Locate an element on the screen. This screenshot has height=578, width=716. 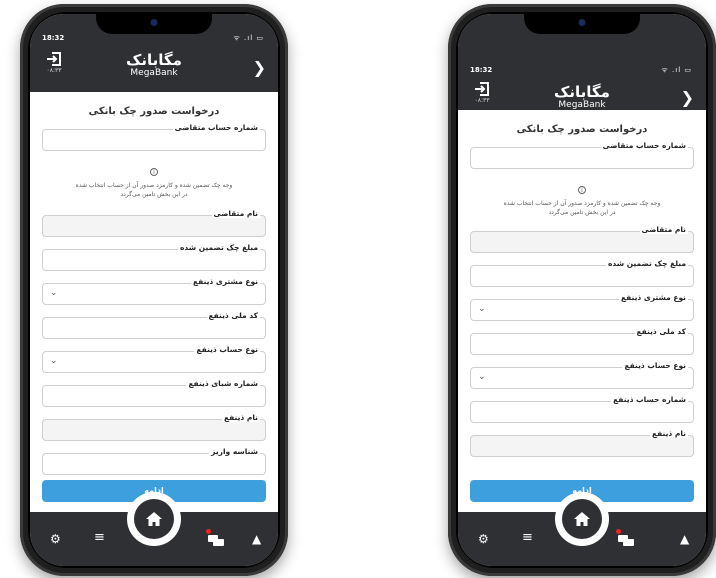
sheba-input is located at coordinates (154, 396).